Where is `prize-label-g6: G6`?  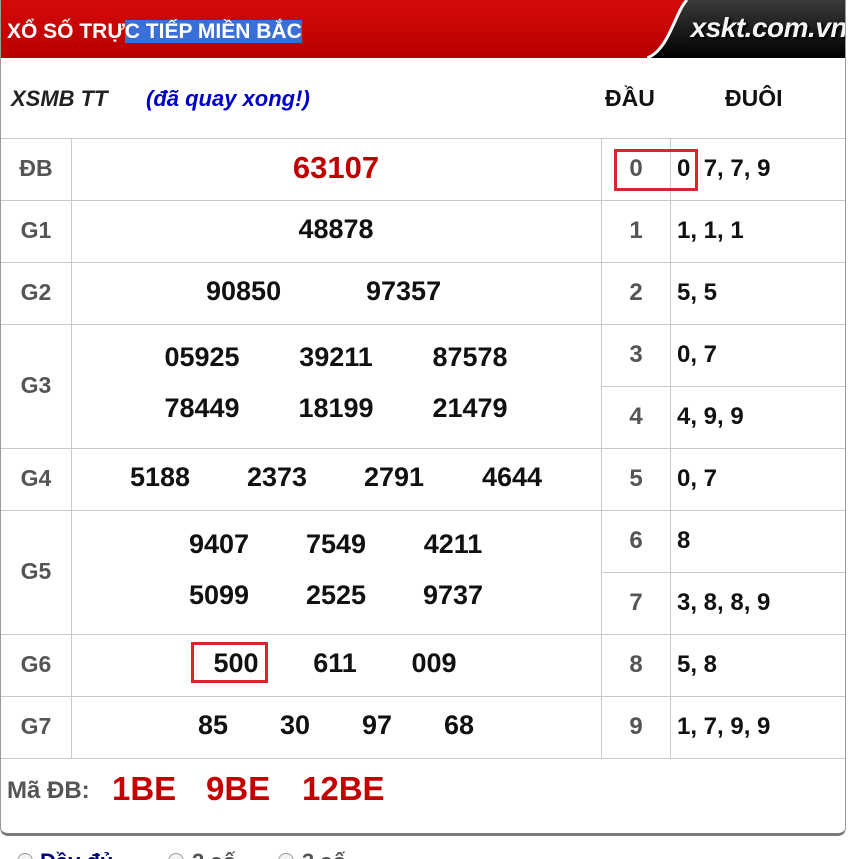
prize-label-g6: G6 is located at coordinates (36, 664).